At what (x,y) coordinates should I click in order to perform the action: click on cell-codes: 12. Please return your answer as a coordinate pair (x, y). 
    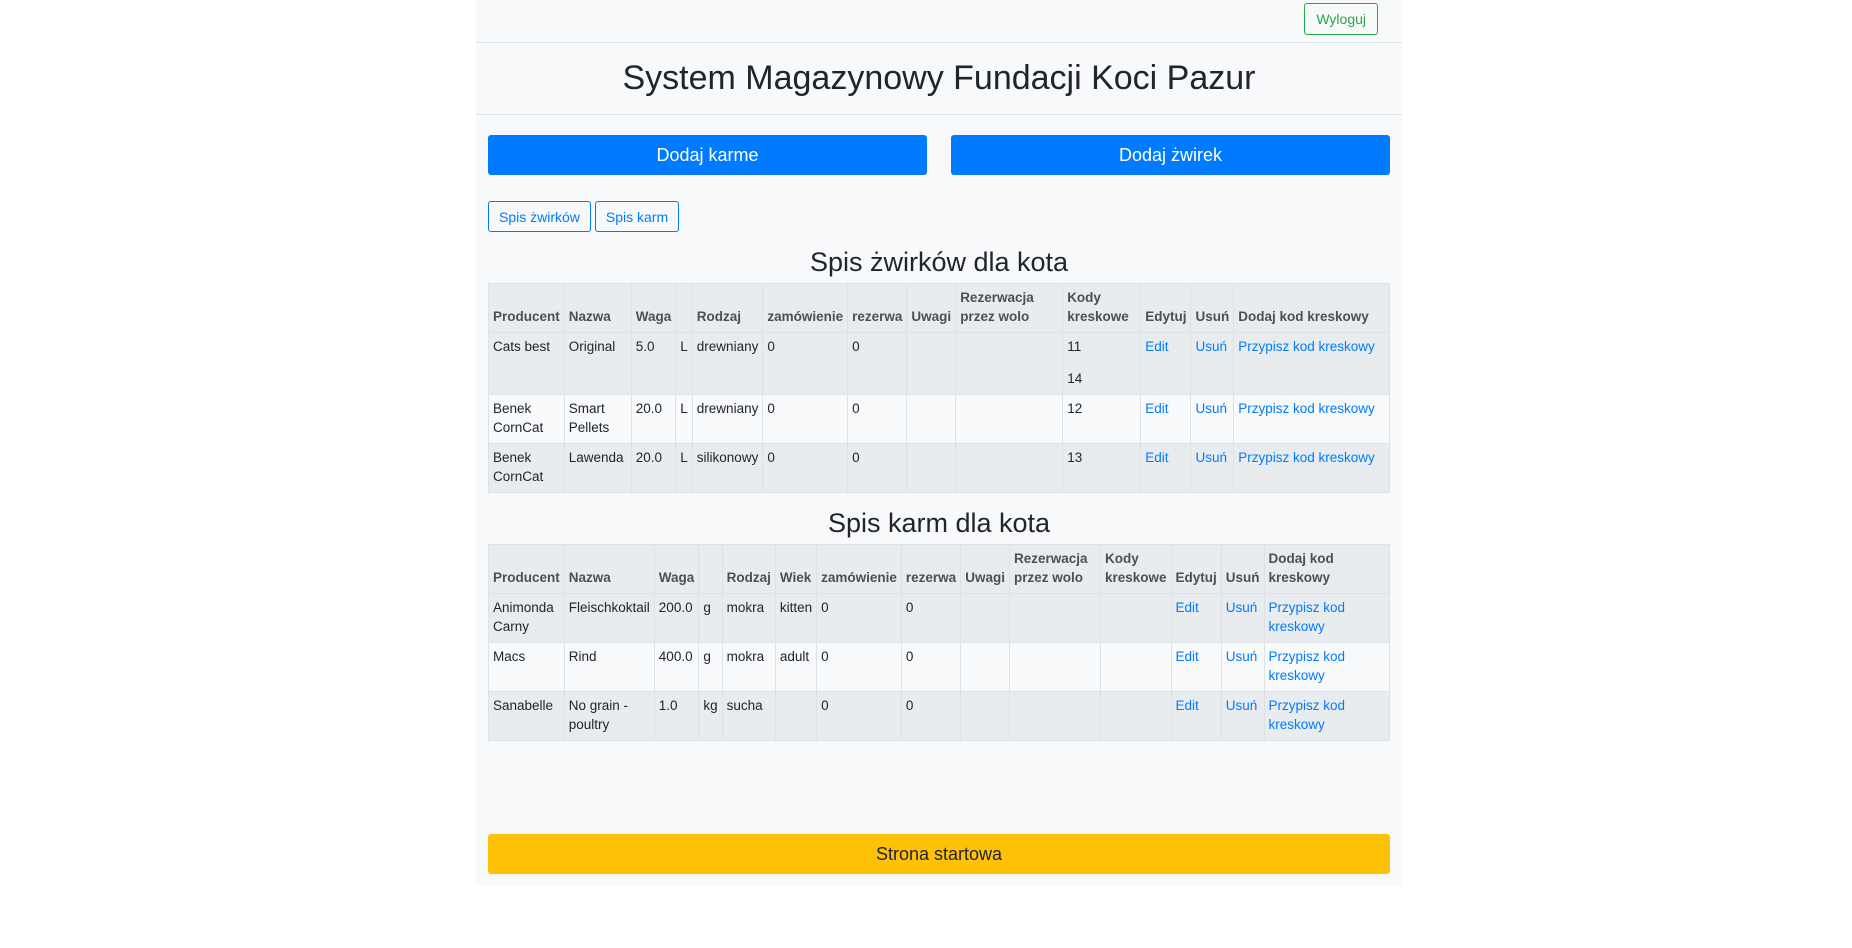
    Looking at the image, I should click on (1102, 419).